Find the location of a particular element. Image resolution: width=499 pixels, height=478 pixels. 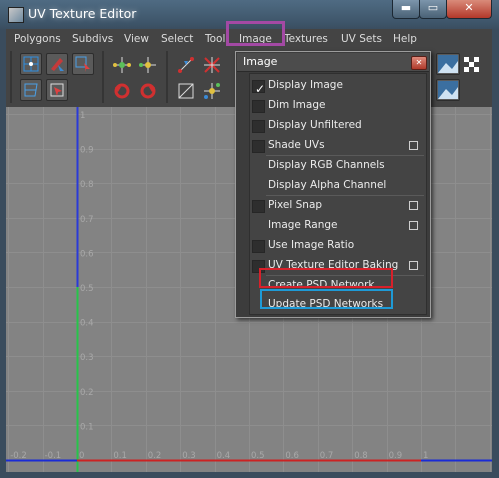

menu-tool: Tool is located at coordinates (215, 39).